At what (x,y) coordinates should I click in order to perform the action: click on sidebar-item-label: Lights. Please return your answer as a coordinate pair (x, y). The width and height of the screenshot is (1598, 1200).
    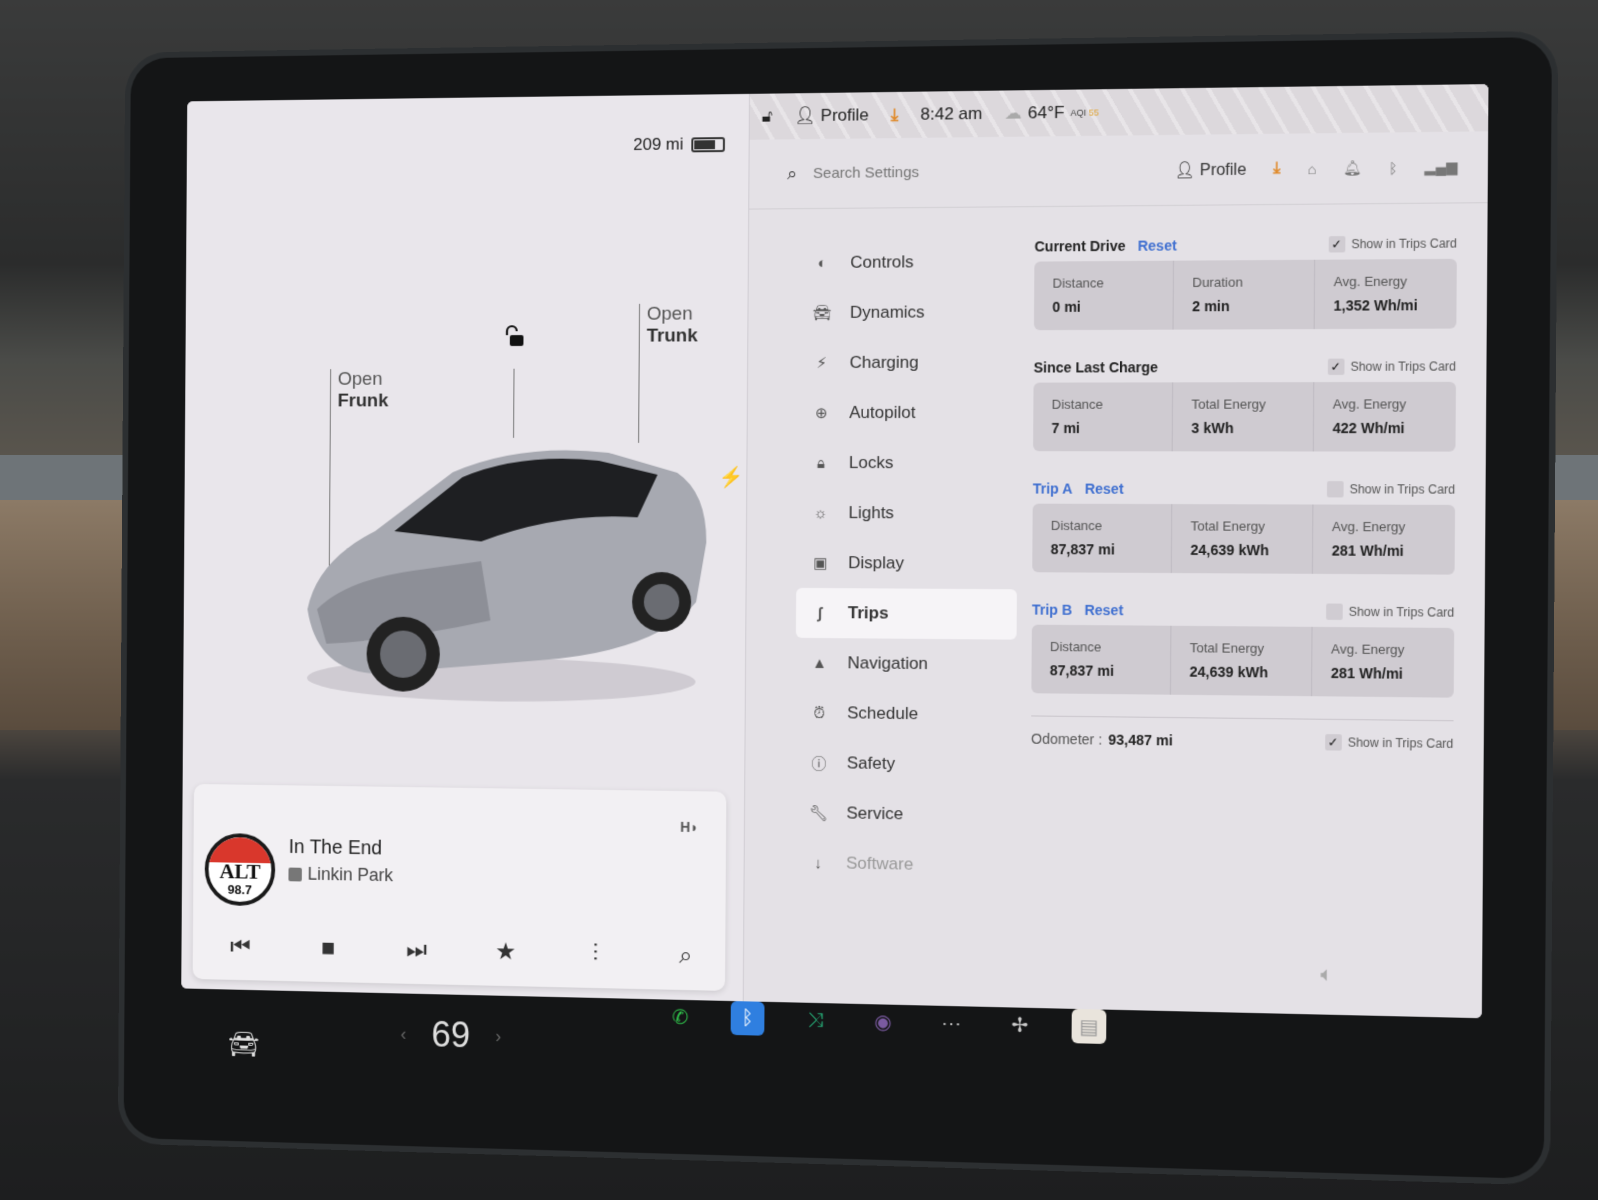
    Looking at the image, I should click on (871, 513).